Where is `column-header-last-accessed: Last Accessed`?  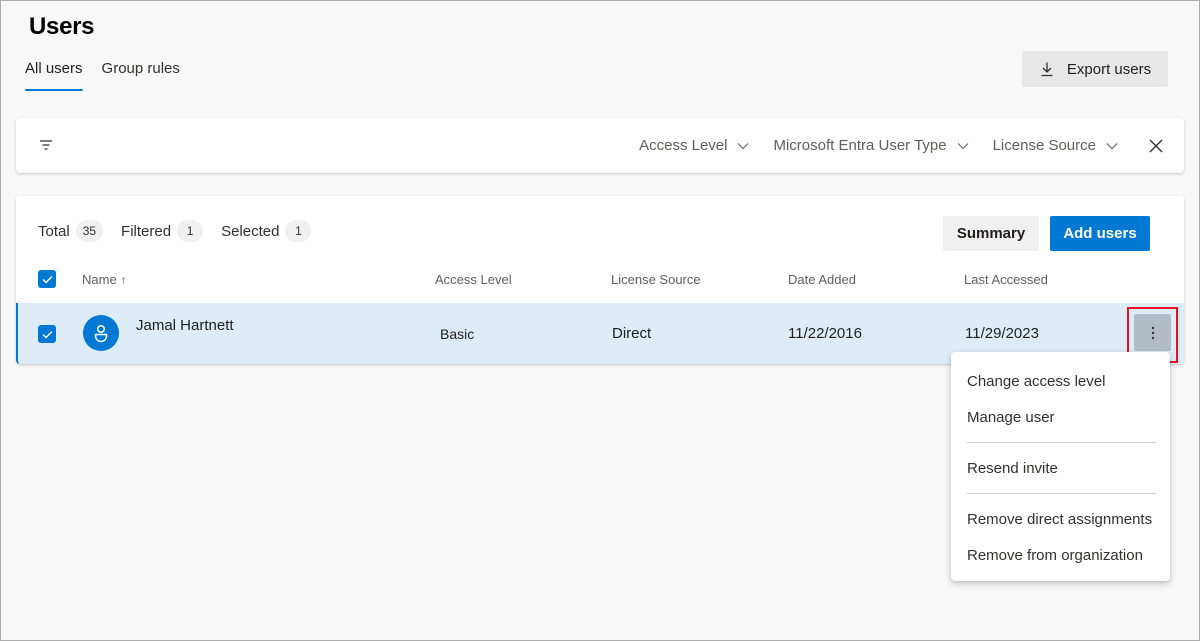
column-header-last-accessed: Last Accessed is located at coordinates (1006, 279).